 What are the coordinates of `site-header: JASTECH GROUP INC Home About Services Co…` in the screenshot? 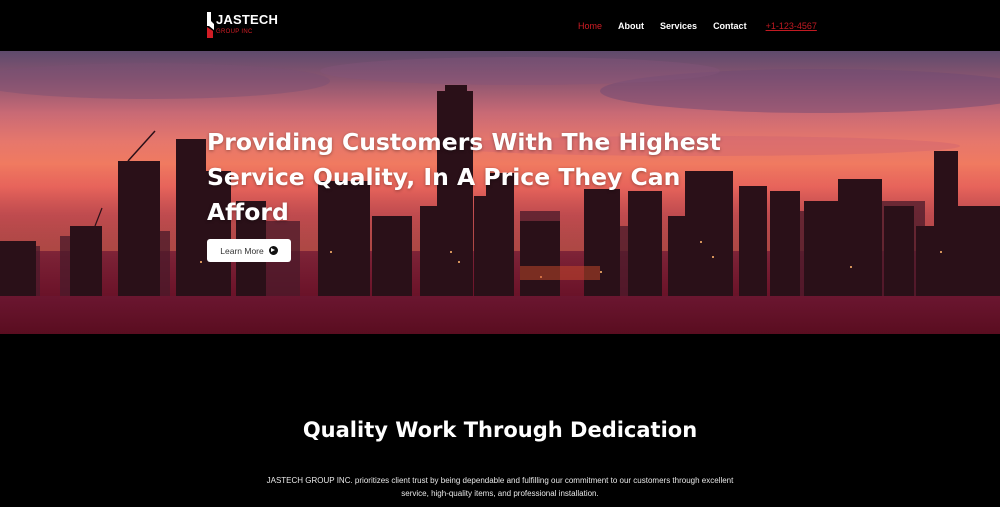 It's located at (500, 25).